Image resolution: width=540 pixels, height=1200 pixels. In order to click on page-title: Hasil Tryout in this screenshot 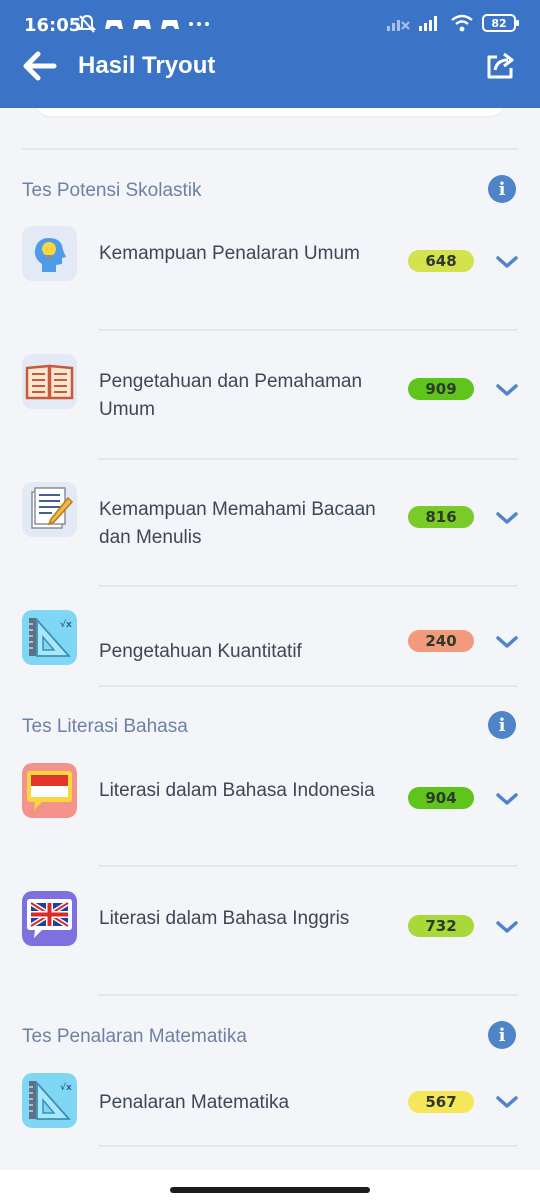, I will do `click(147, 65)`.